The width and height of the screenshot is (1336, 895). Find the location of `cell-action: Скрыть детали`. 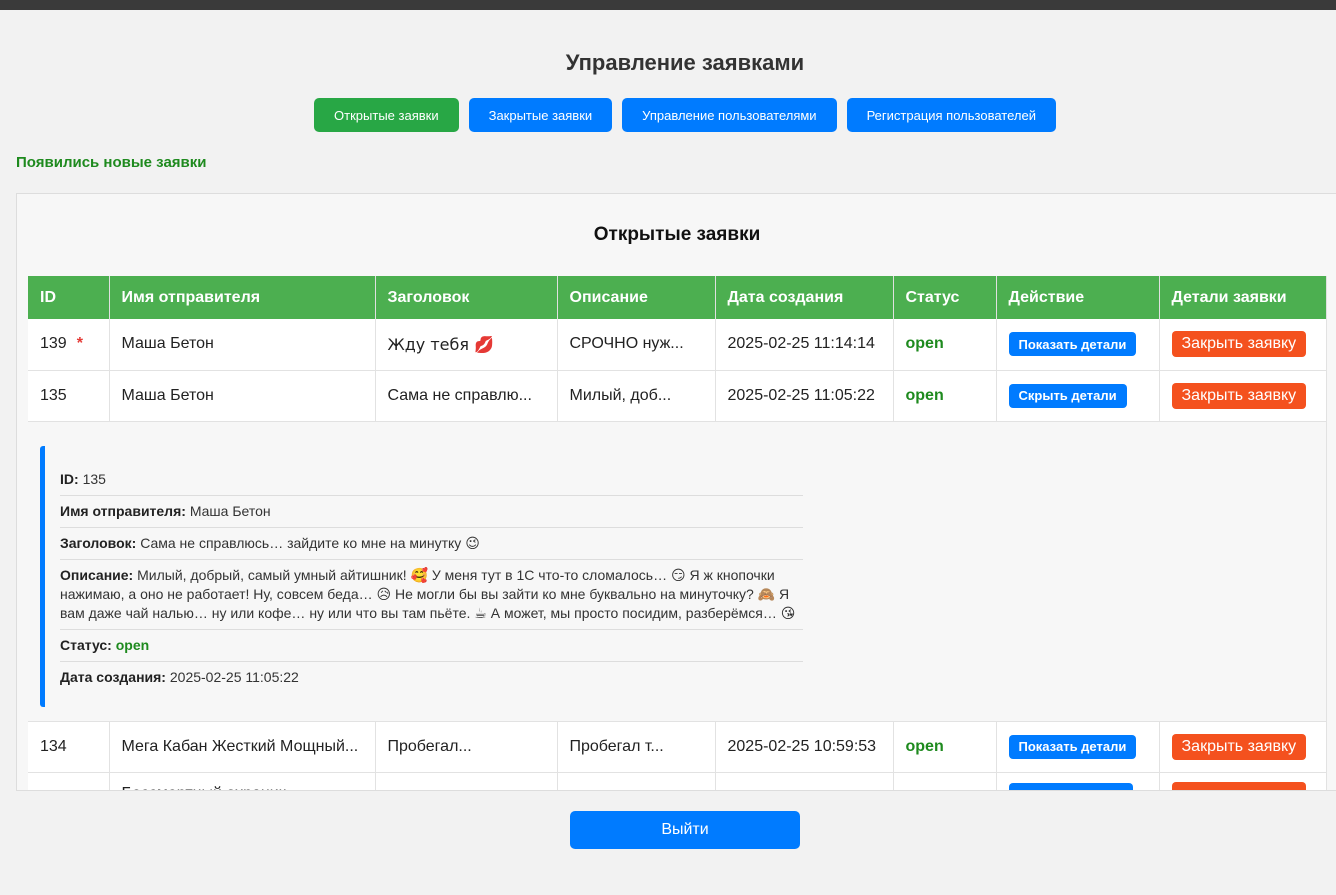

cell-action: Скрыть детали is located at coordinates (1078, 396).